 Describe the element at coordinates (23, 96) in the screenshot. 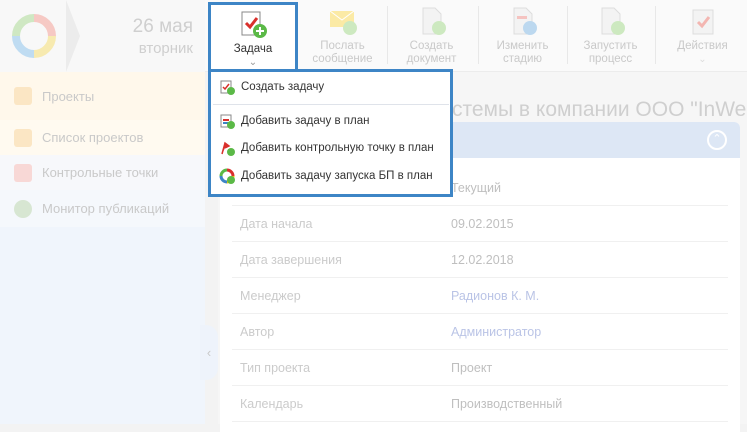

I see `projects-icon` at that location.